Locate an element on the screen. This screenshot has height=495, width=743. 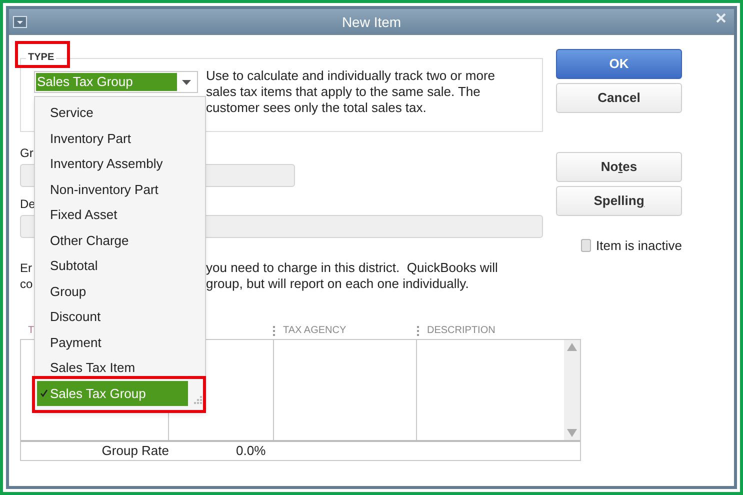
caret-icon is located at coordinates (186, 82).